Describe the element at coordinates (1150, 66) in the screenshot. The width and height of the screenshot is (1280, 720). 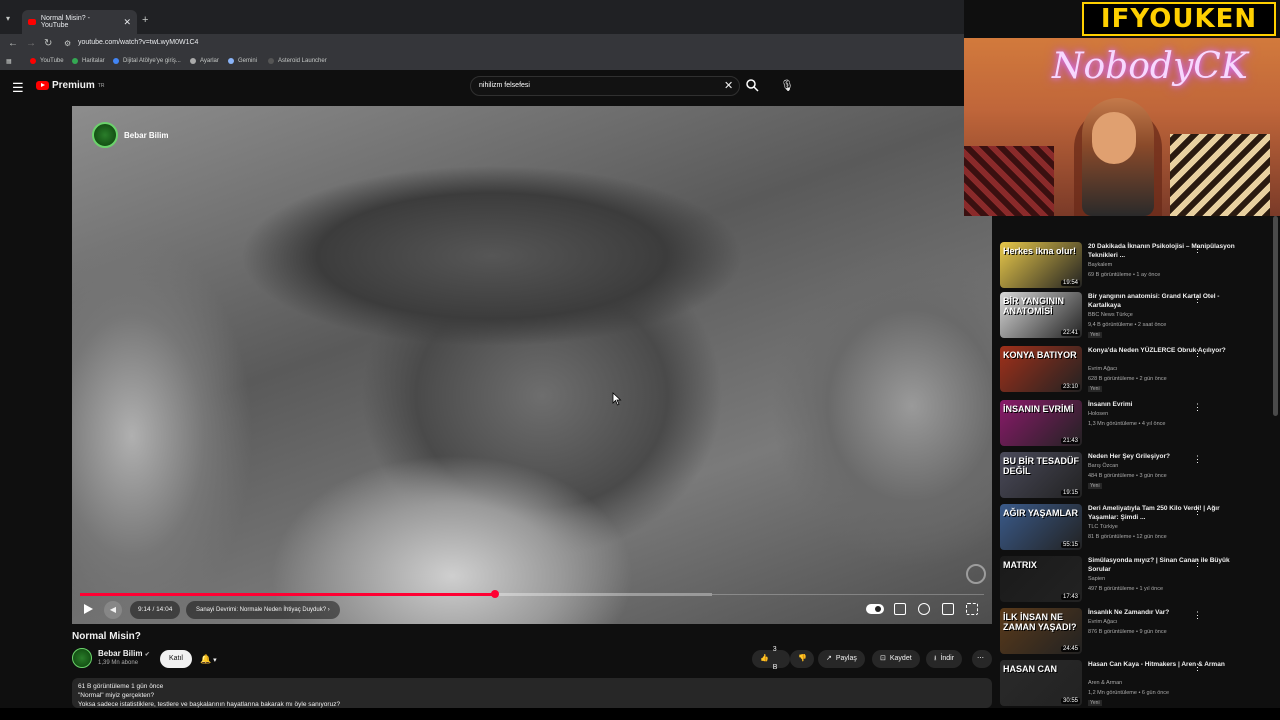
I see `neon-sign: NobodyCK` at that location.